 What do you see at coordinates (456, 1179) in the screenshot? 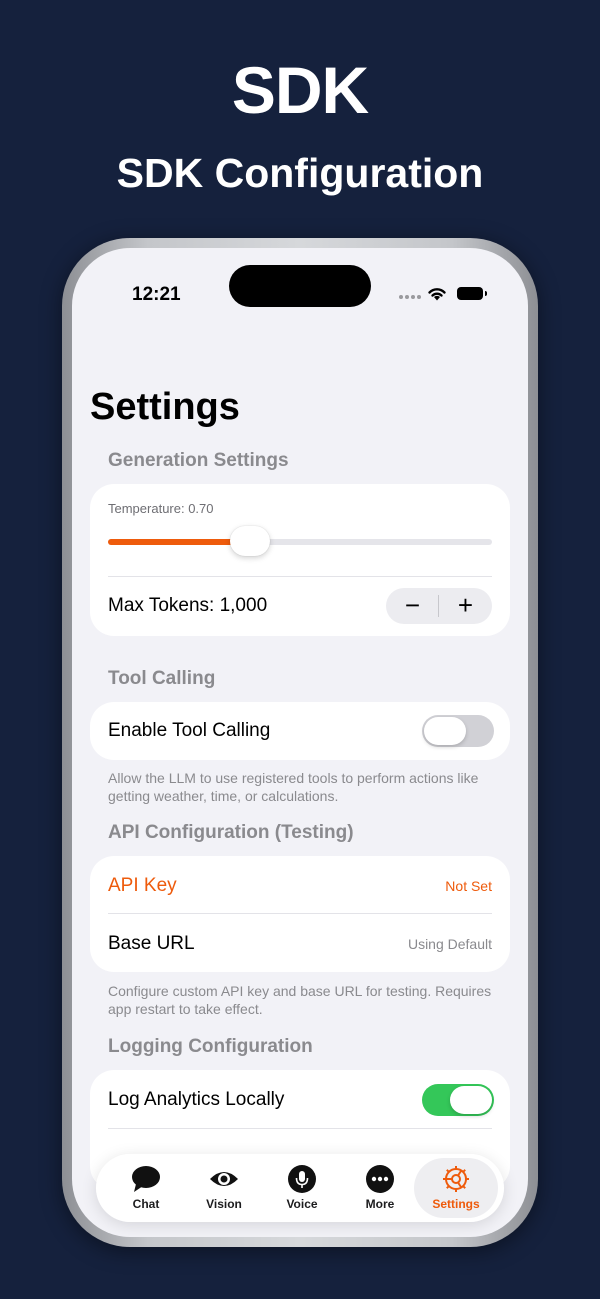
I see `gear-icon` at bounding box center [456, 1179].